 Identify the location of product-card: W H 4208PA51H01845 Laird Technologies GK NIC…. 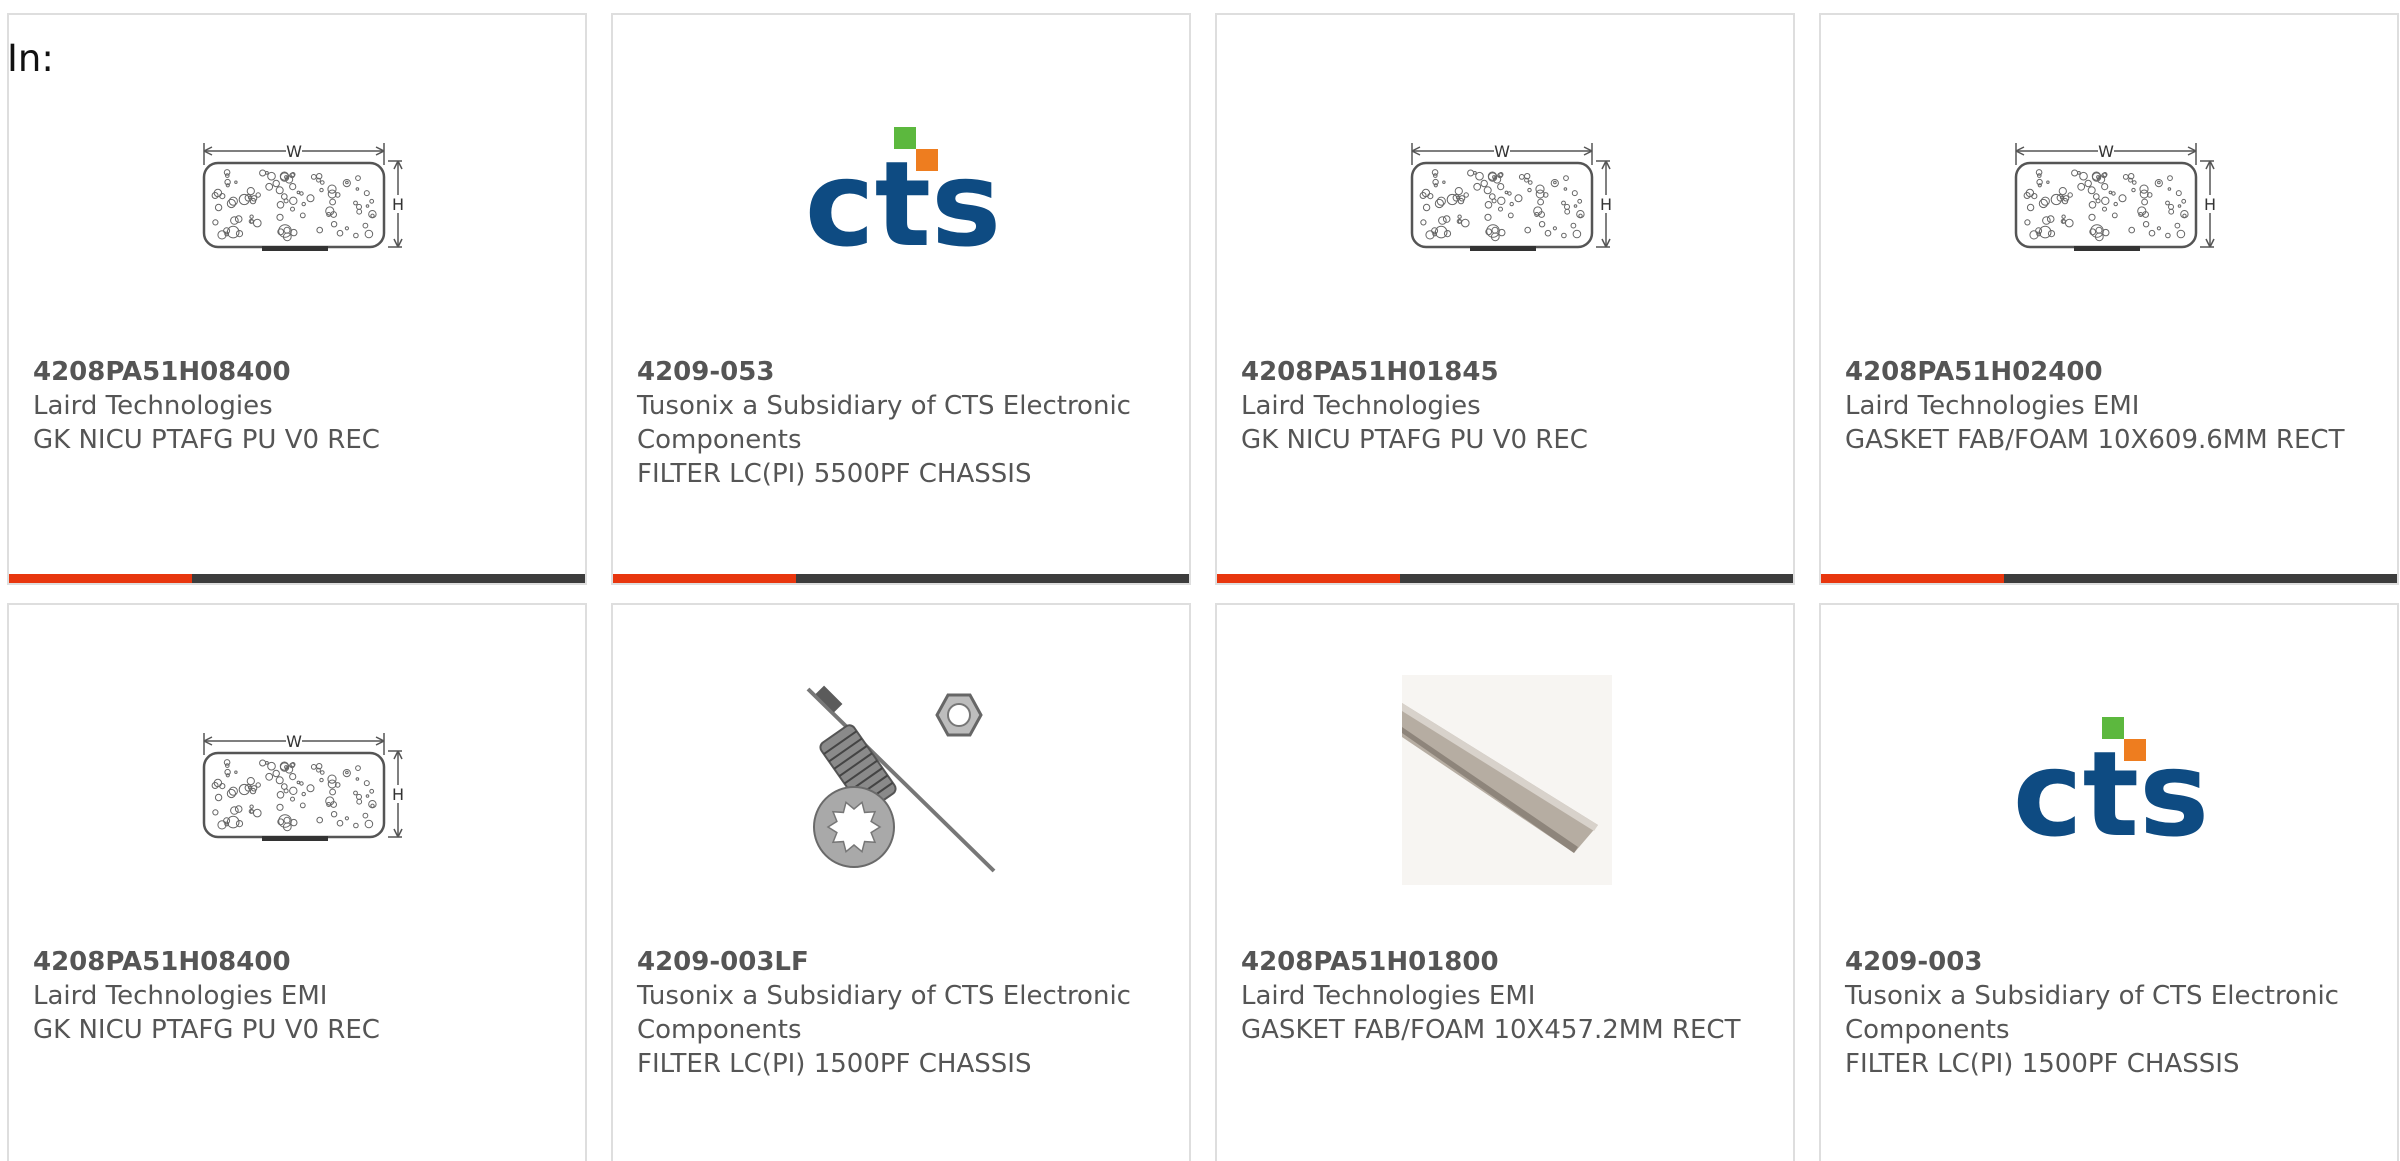
(1505, 299).